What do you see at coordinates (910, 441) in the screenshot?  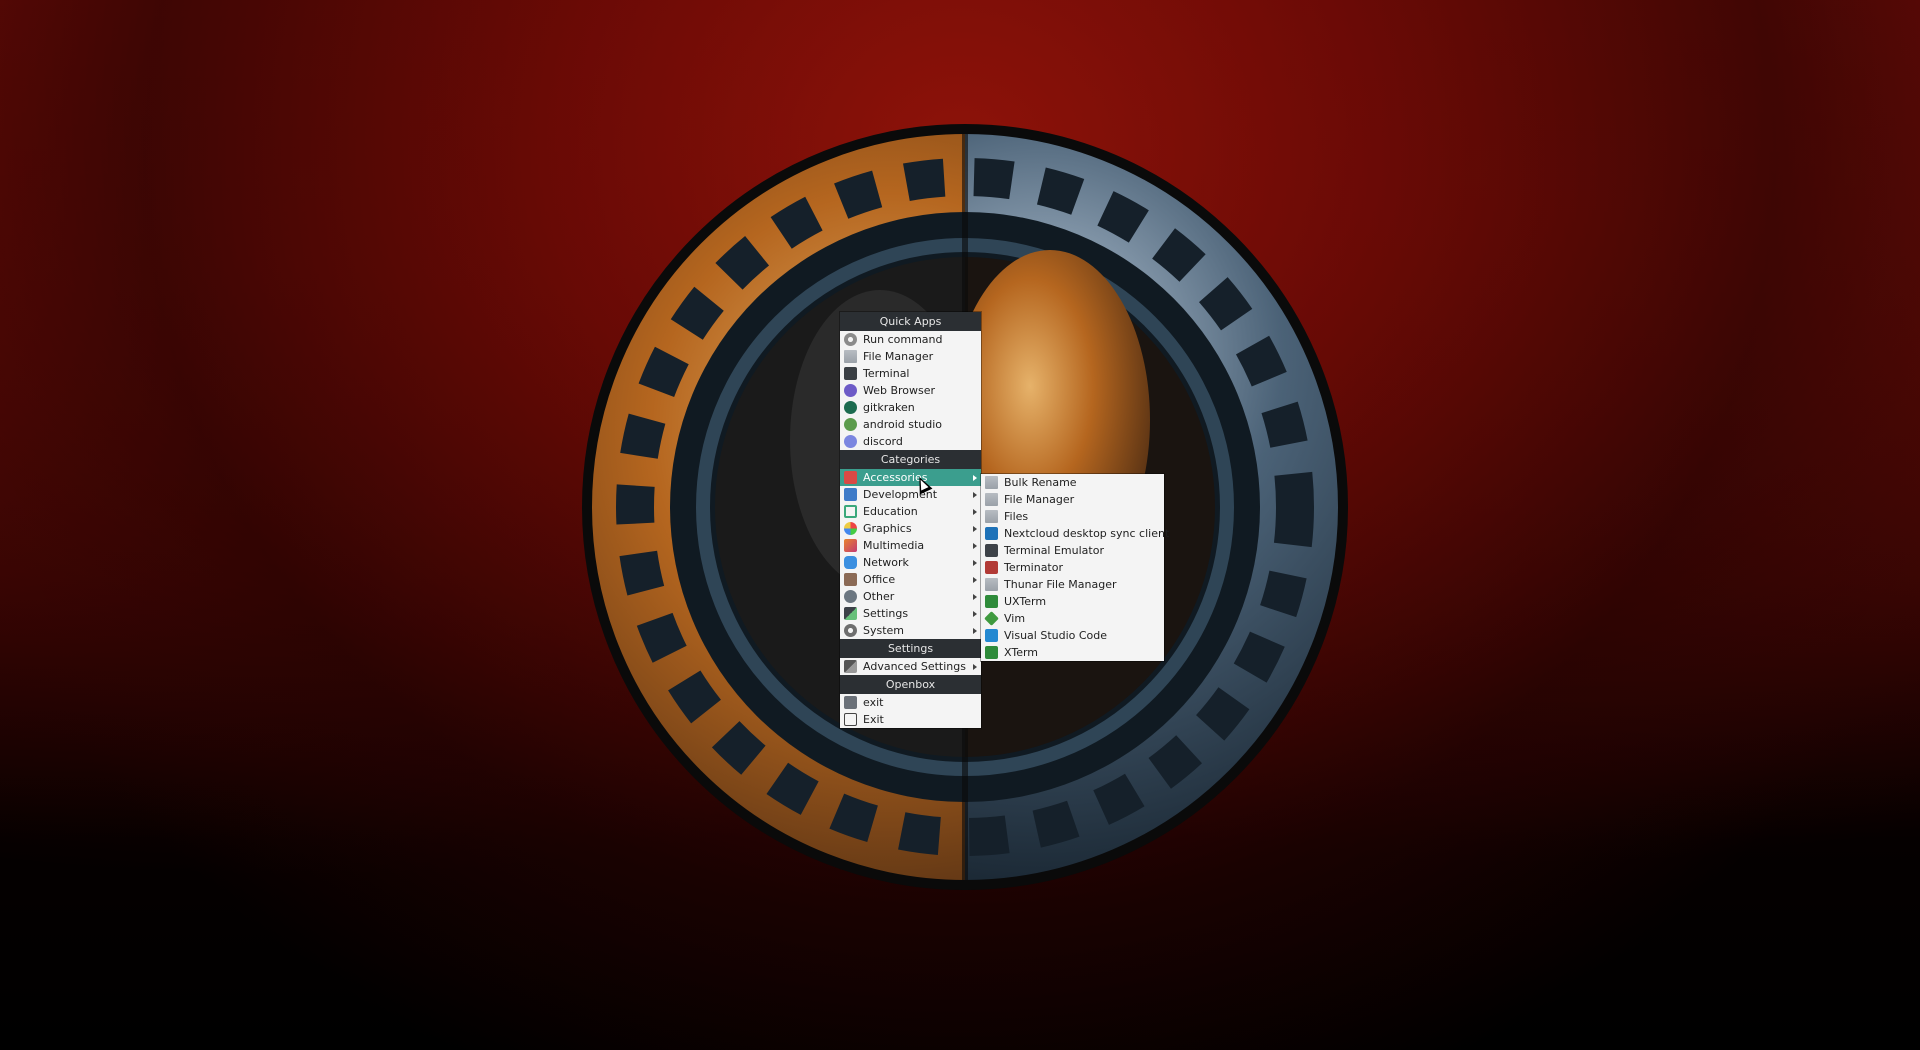 I see `menu-item-discord: discord` at bounding box center [910, 441].